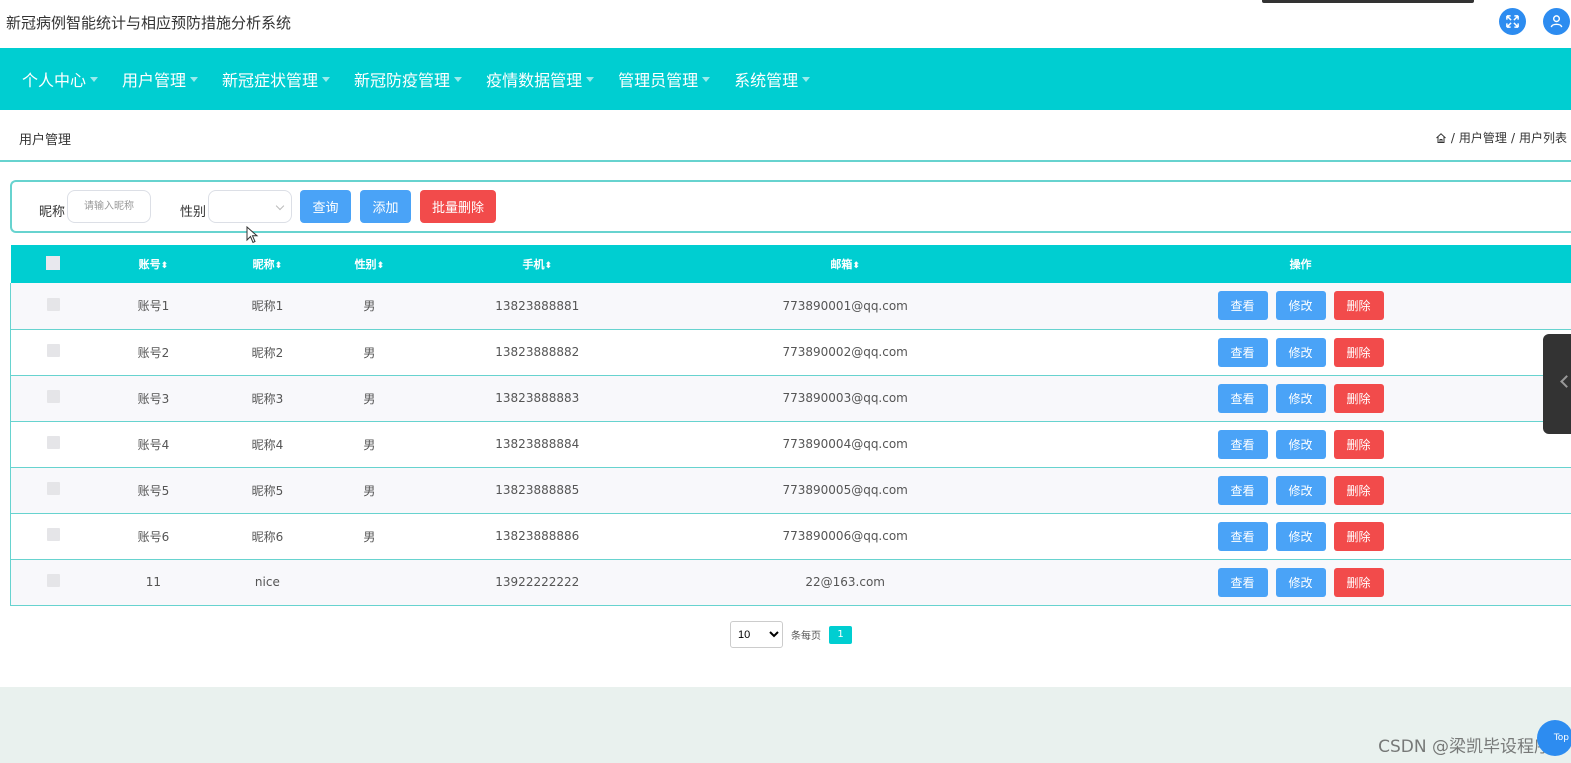 The image size is (1571, 763). Describe the element at coordinates (280, 206) in the screenshot. I see `chevron-down-icon` at that location.